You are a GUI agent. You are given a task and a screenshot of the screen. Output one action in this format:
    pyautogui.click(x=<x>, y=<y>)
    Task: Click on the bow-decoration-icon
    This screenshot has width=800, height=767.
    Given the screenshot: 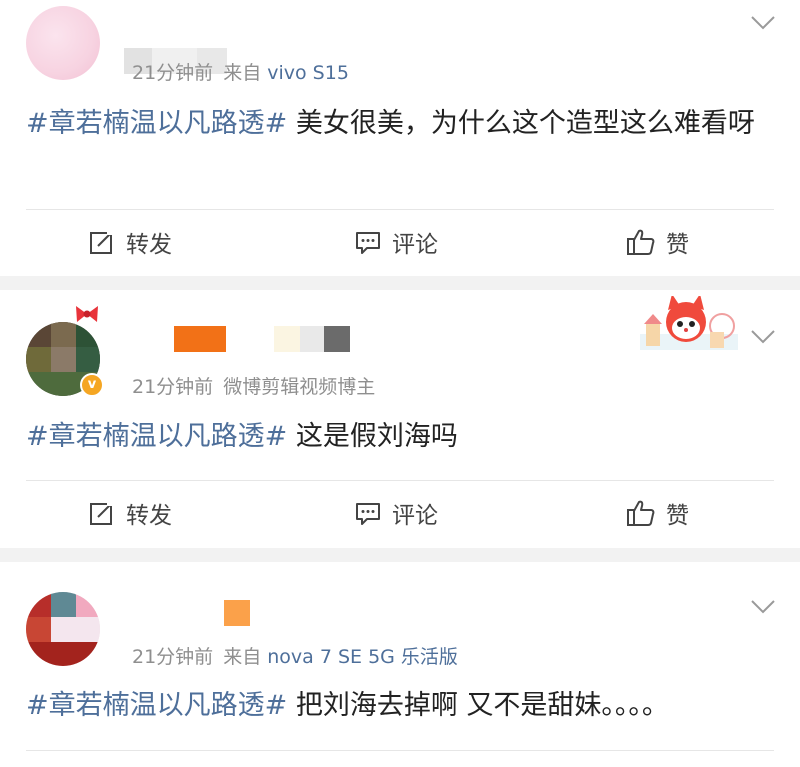 What is the action you would take?
    pyautogui.click(x=87, y=314)
    